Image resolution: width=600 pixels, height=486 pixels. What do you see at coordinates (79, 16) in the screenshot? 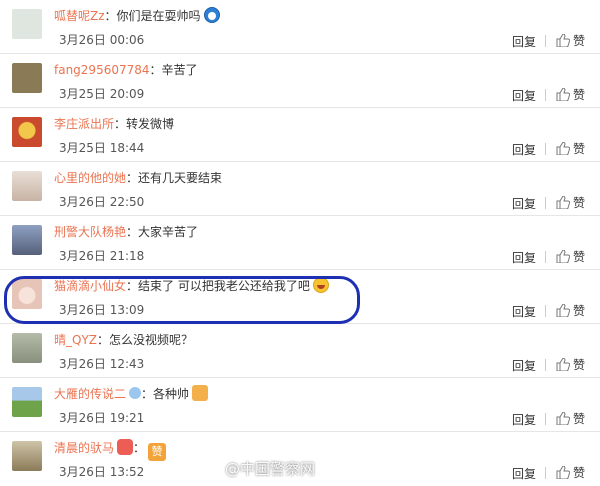
I see `username-link: 呱替呢Zz` at bounding box center [79, 16].